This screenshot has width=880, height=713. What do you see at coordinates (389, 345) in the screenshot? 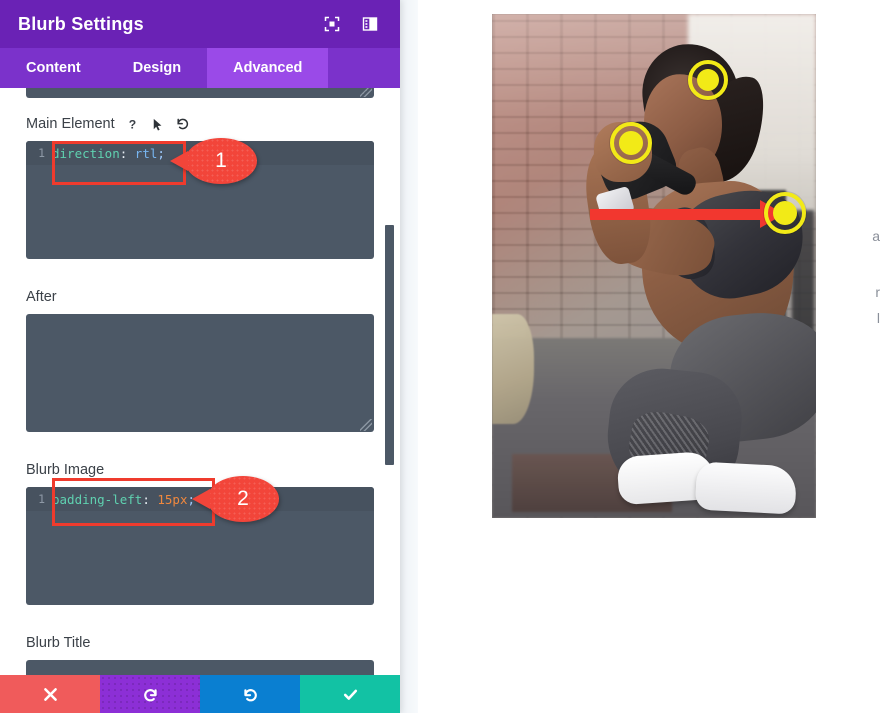
I see `panel-scrollbar-thumb` at bounding box center [389, 345].